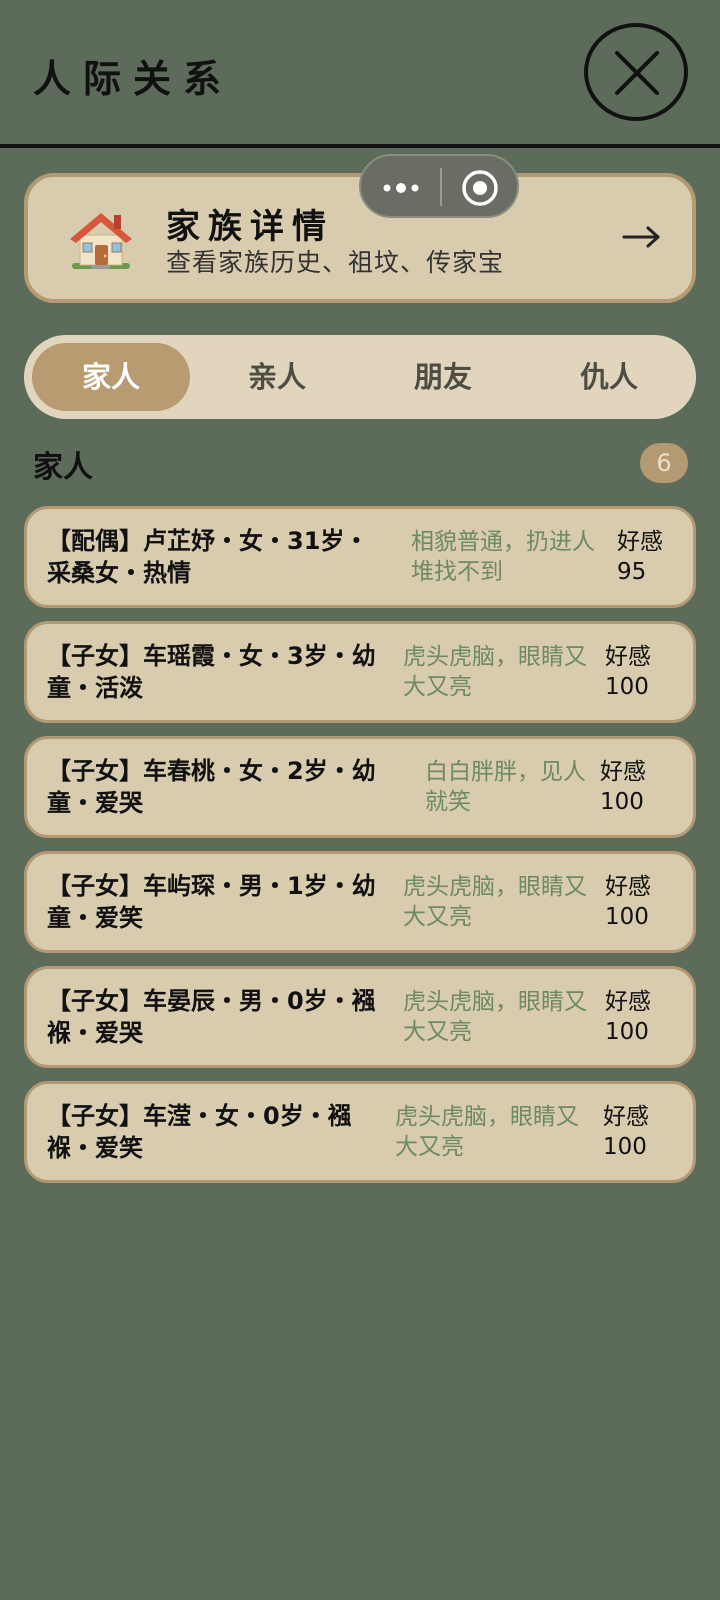  Describe the element at coordinates (101, 241) in the screenshot. I see `house-icon` at that location.